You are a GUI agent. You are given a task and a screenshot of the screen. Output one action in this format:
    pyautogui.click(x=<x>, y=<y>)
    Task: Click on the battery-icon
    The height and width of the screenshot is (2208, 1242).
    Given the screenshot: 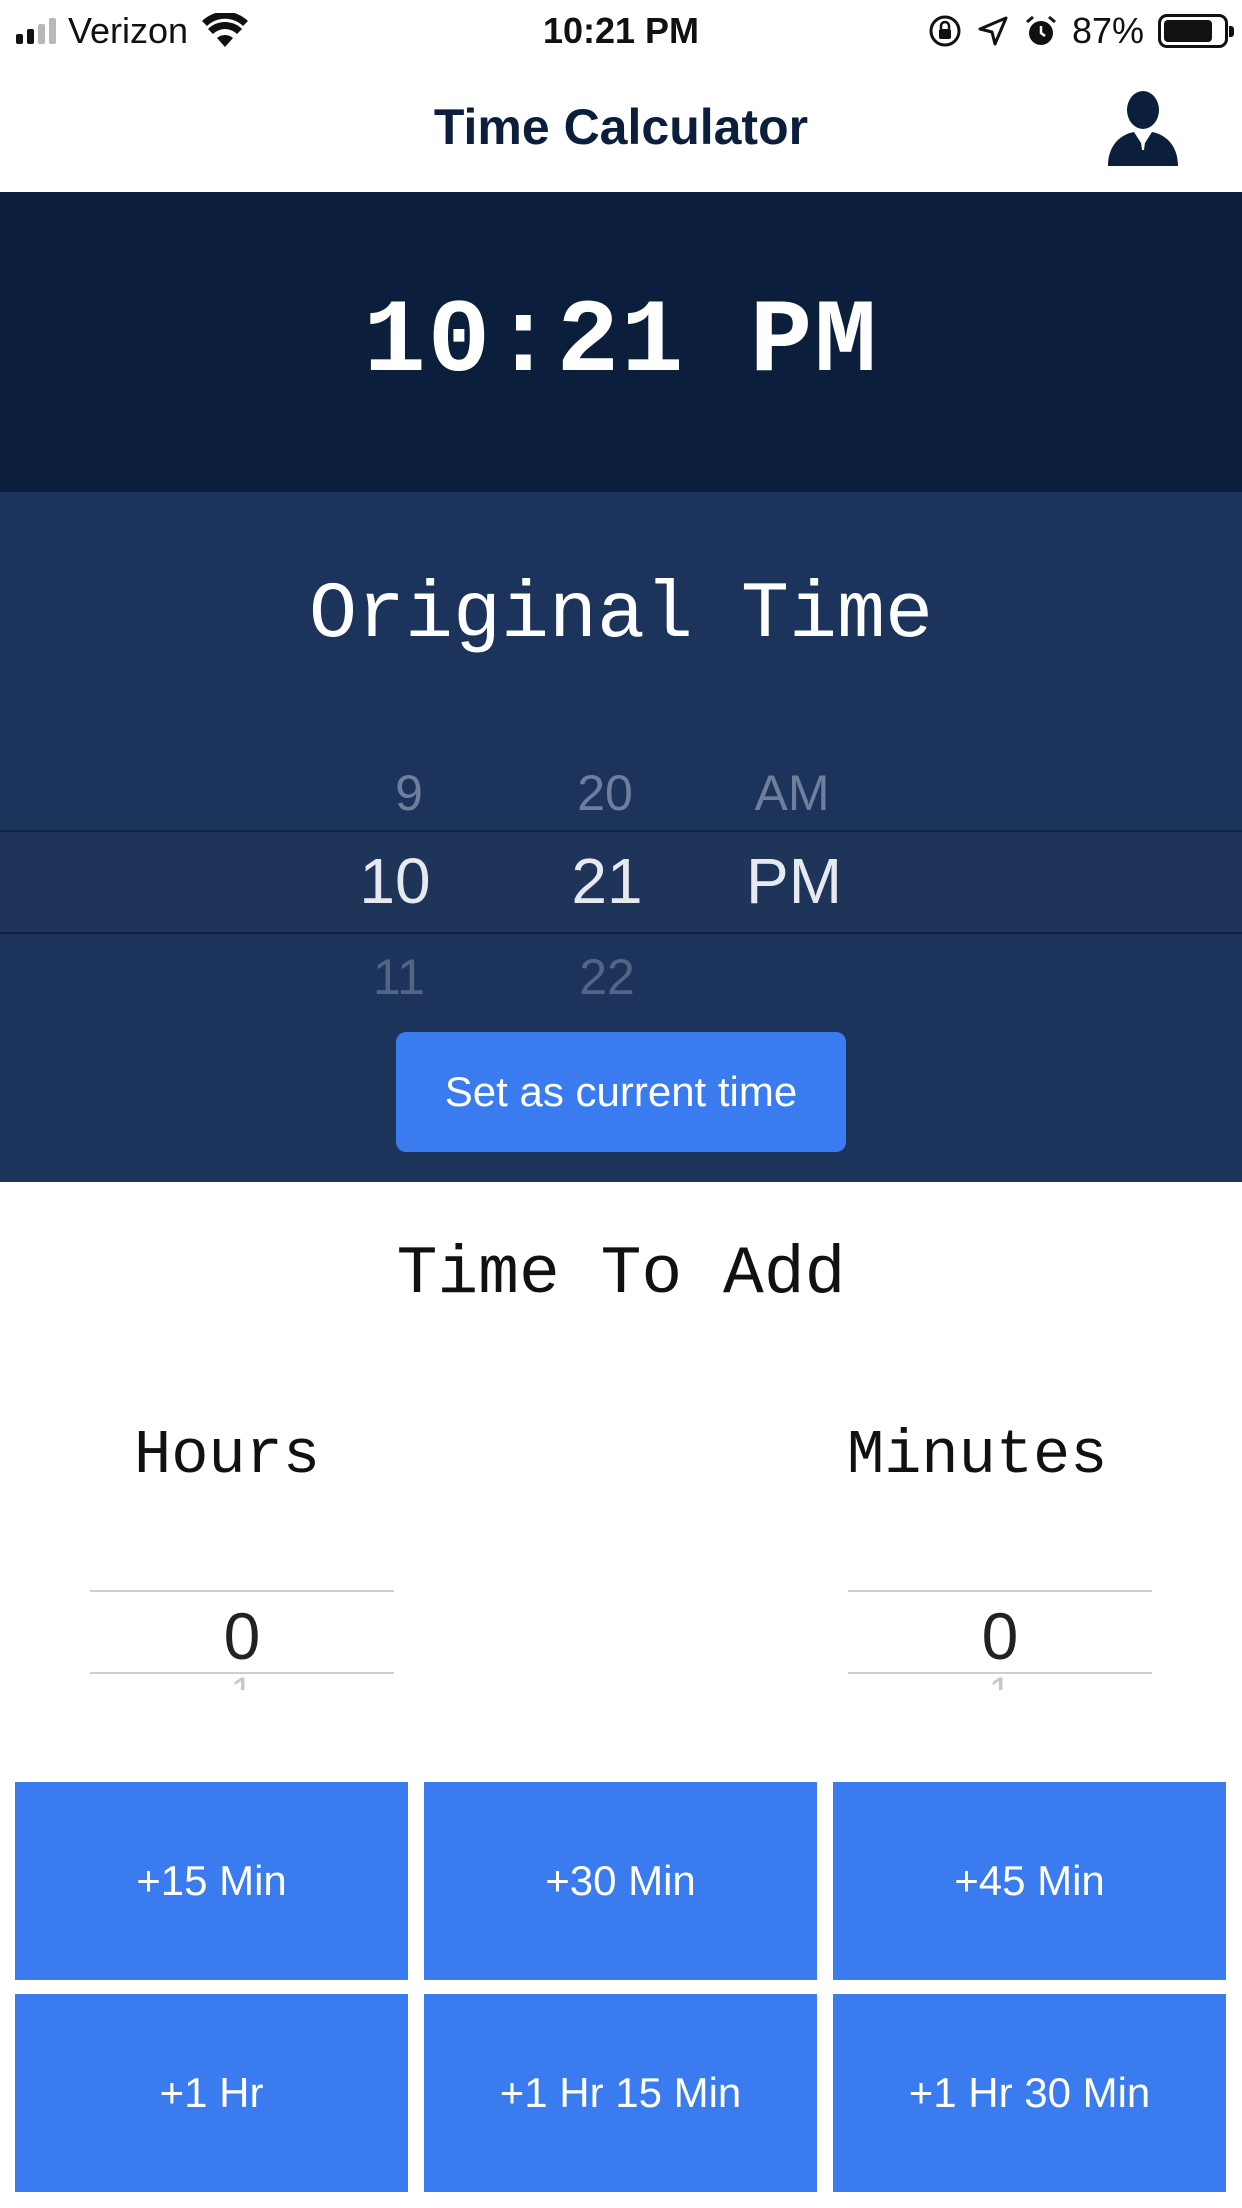 What is the action you would take?
    pyautogui.click(x=1196, y=31)
    